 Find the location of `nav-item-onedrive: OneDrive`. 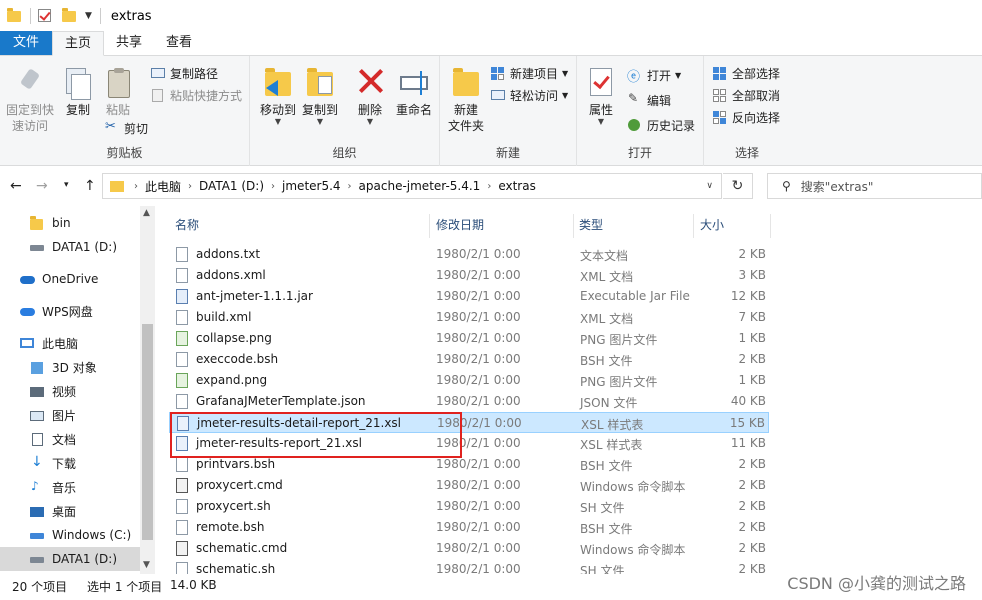

nav-item-onedrive: OneDrive is located at coordinates (70, 279).